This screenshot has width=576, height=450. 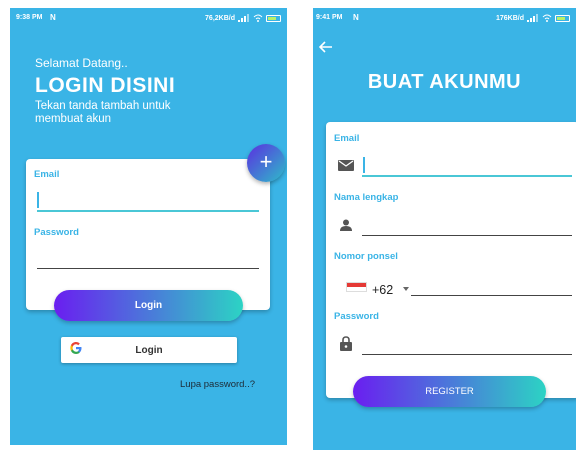 What do you see at coordinates (444, 17) in the screenshot?
I see `status-bar: 9:41 PM N 176KB/d` at bounding box center [444, 17].